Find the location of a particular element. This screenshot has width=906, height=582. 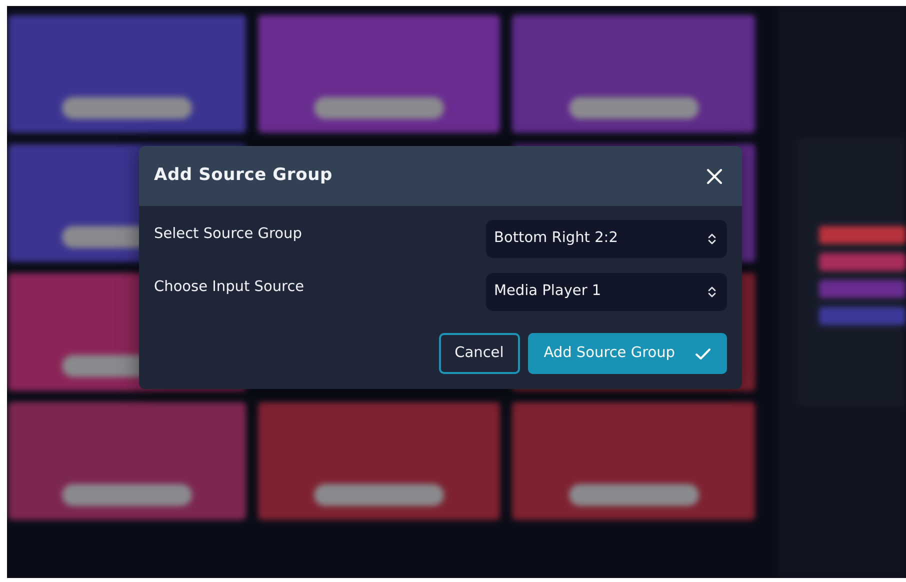

add-button: Add Source Group is located at coordinates (627, 353).